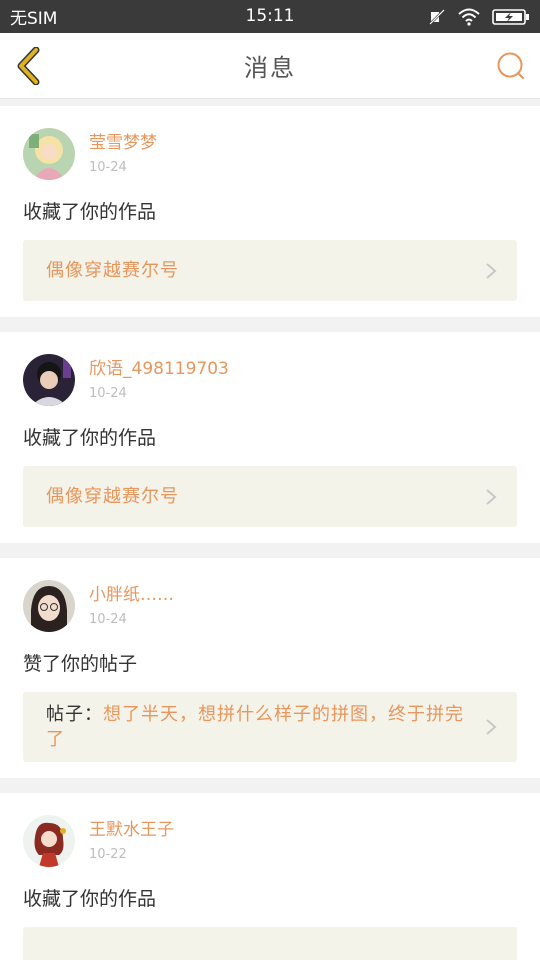 This screenshot has width=540, height=960. Describe the element at coordinates (108, 854) in the screenshot. I see `date: 10-22` at that location.